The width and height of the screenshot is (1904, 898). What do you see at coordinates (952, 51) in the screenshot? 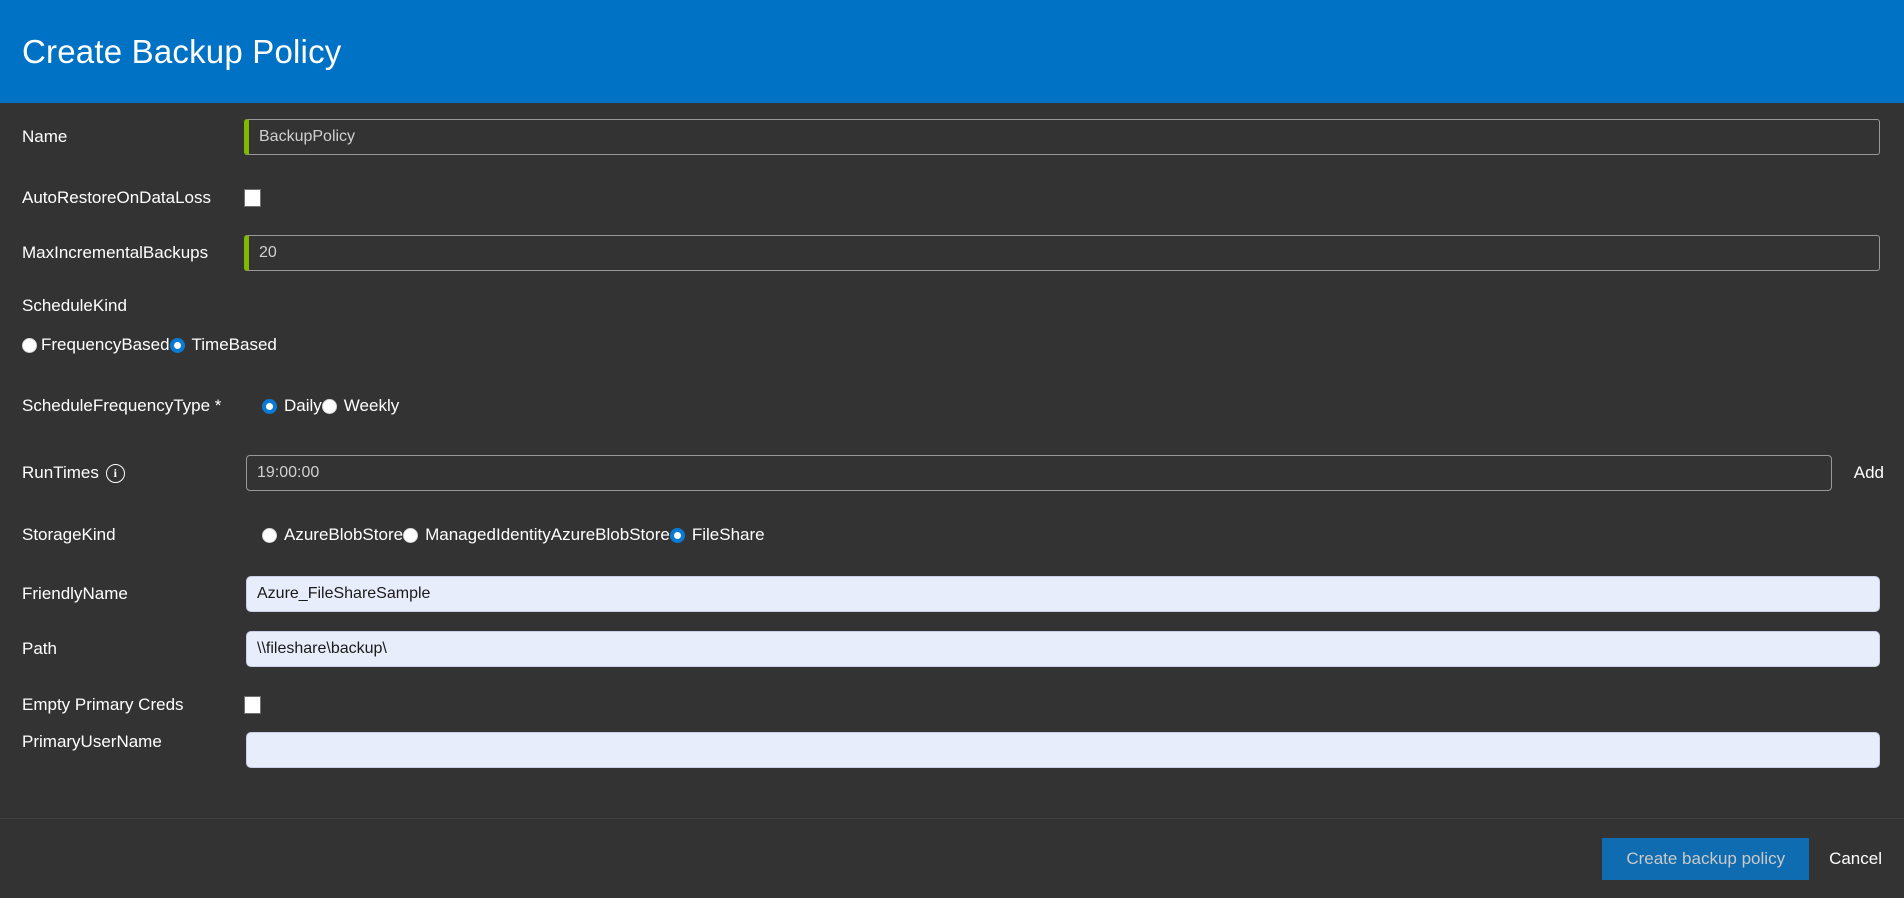
I see `blade-header: Create Backup Policy` at bounding box center [952, 51].